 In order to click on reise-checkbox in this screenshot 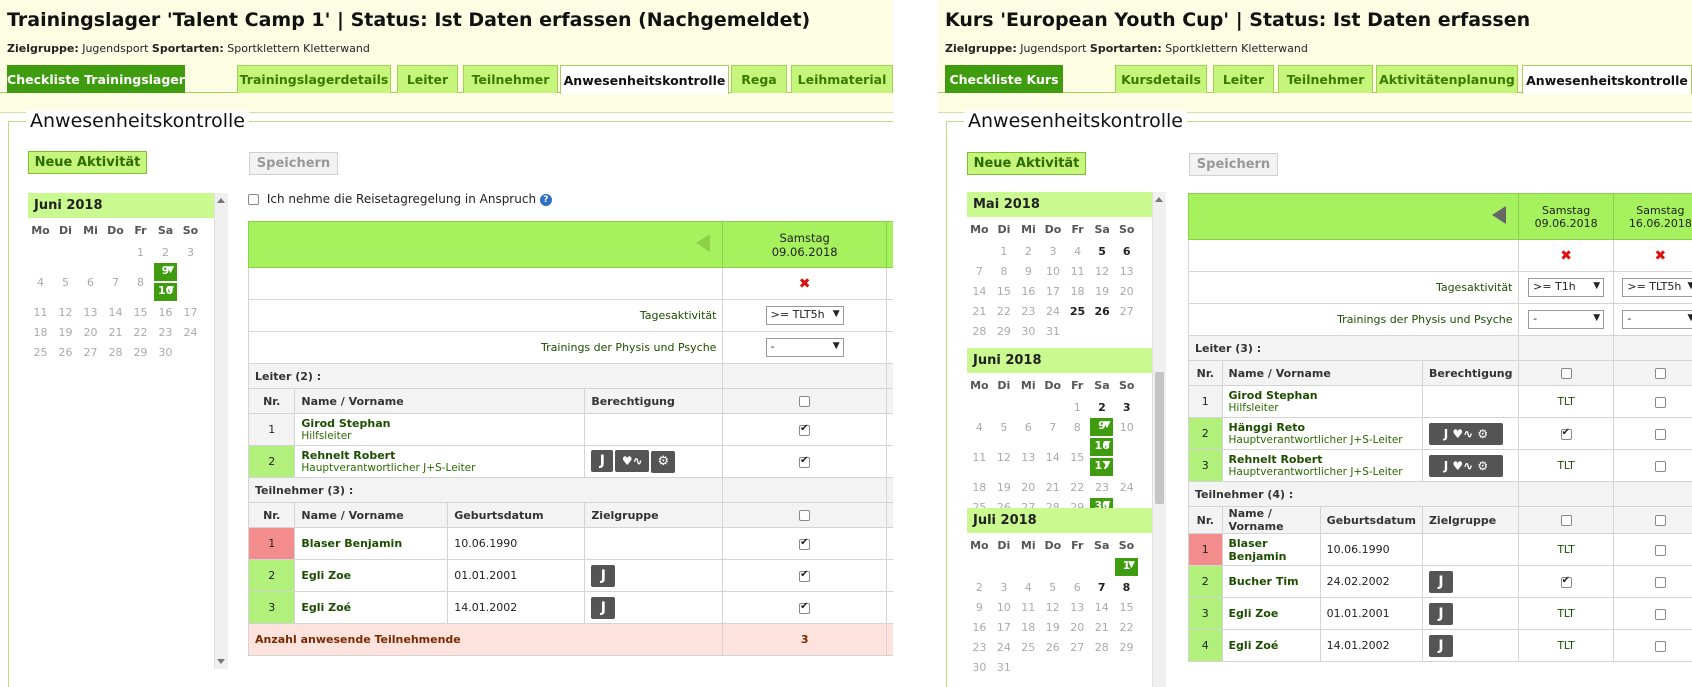, I will do `click(253, 199)`.